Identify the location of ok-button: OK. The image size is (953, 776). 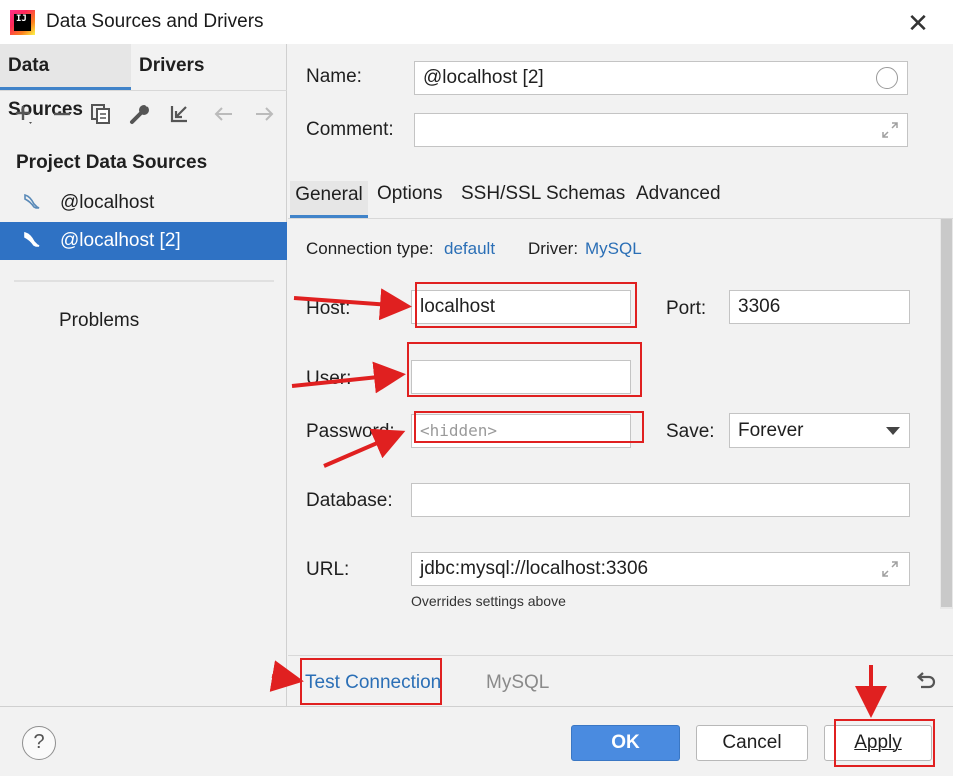
(625, 743).